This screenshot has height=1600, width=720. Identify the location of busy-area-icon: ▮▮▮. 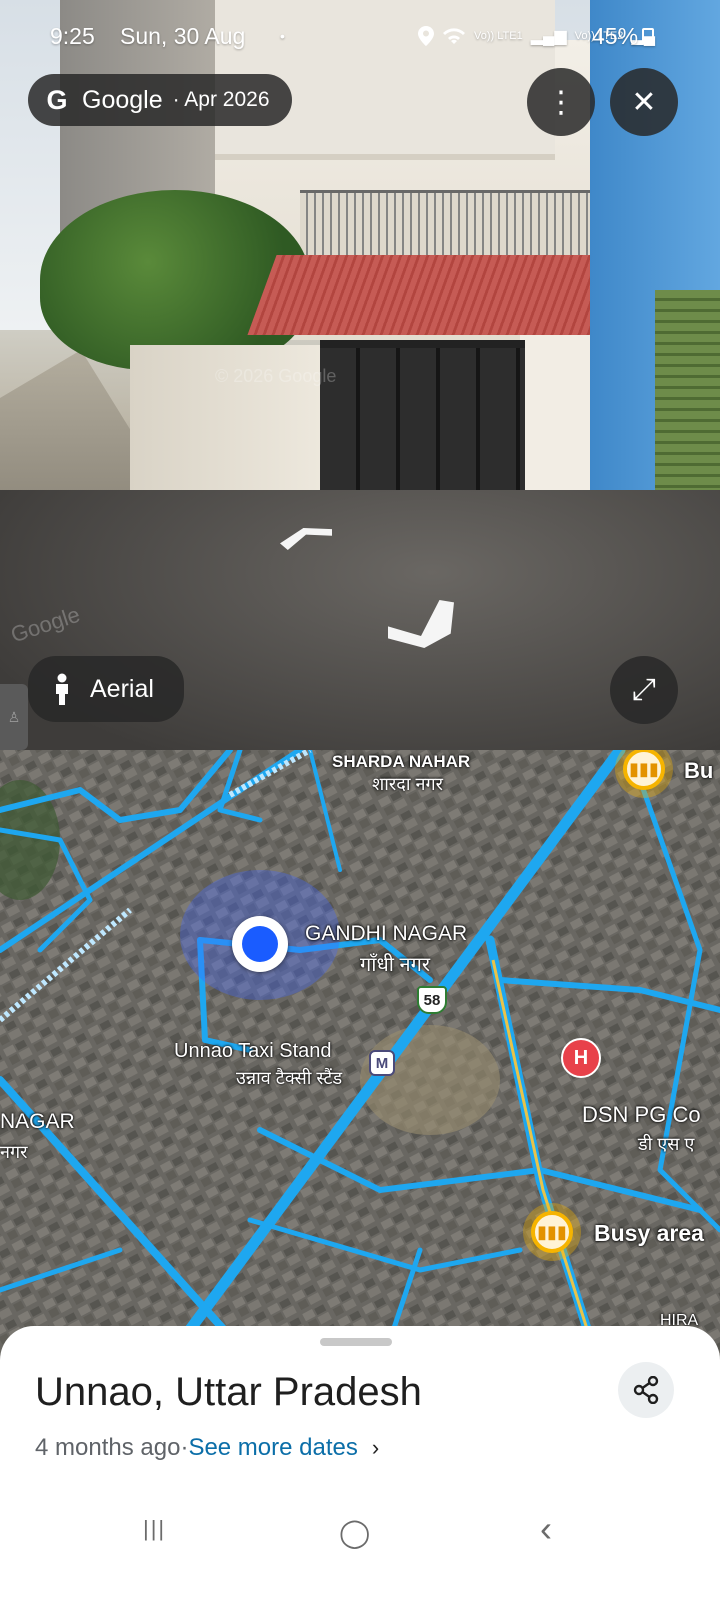
(552, 1232).